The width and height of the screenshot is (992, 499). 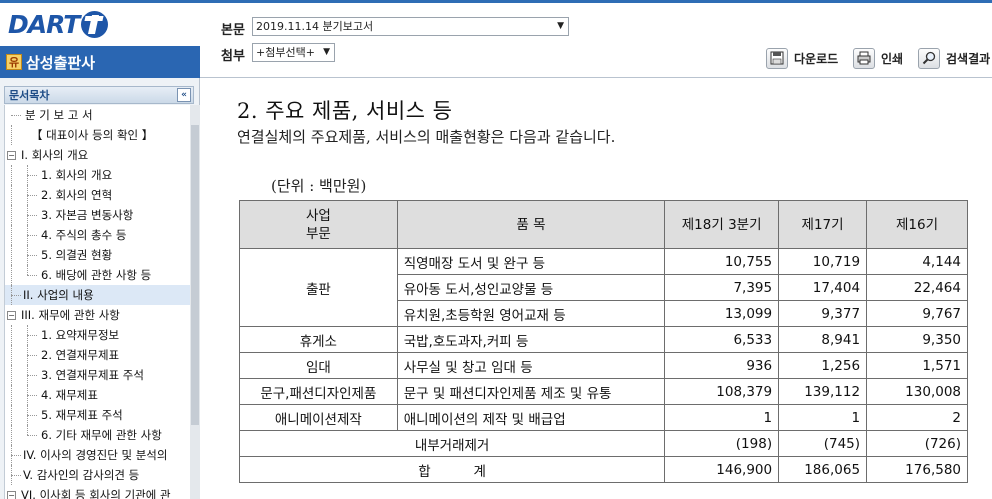 I want to click on value-cell: 17,404, so click(x=823, y=287).